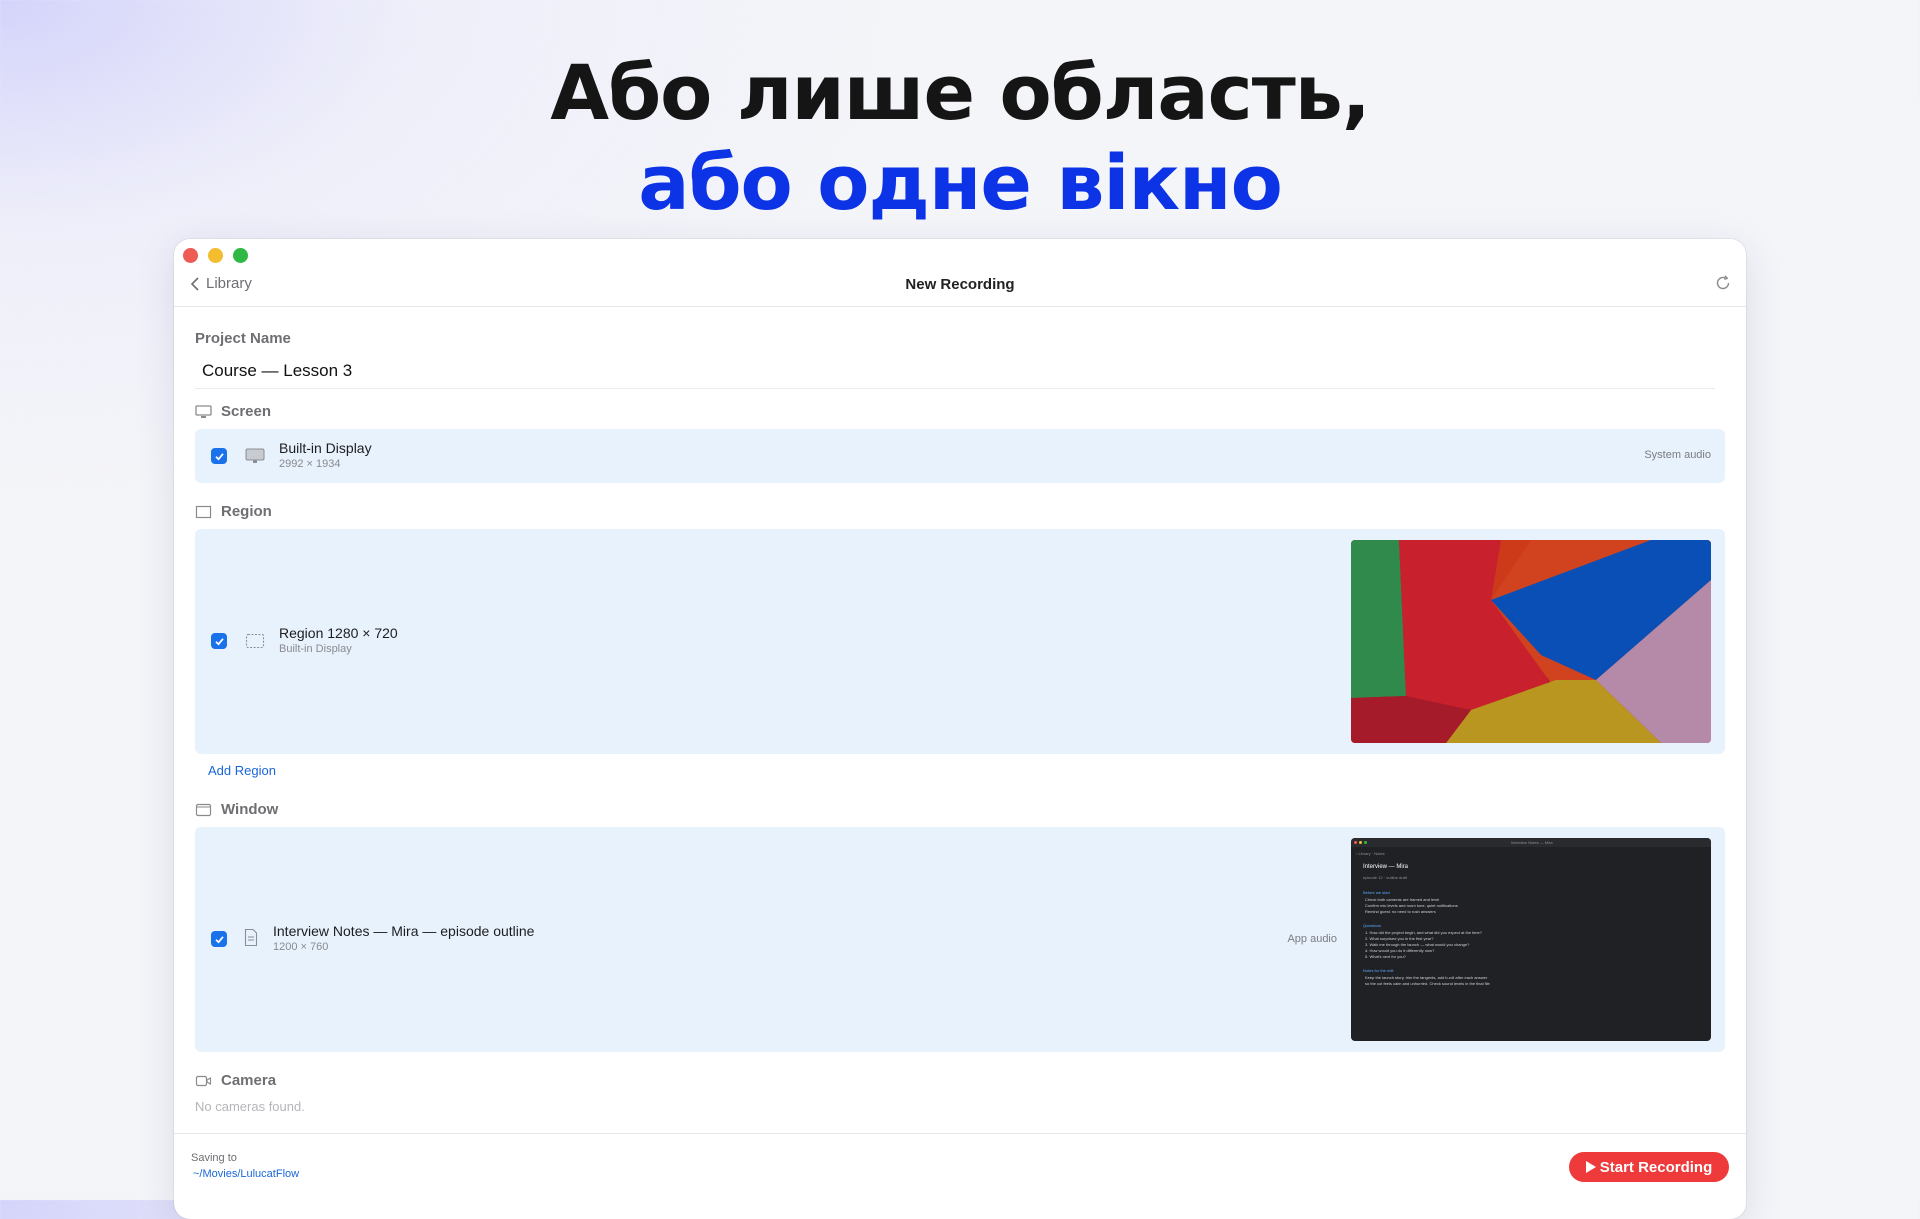 This screenshot has height=1219, width=1920. Describe the element at coordinates (1723, 283) in the screenshot. I see `refresh-icon` at that location.